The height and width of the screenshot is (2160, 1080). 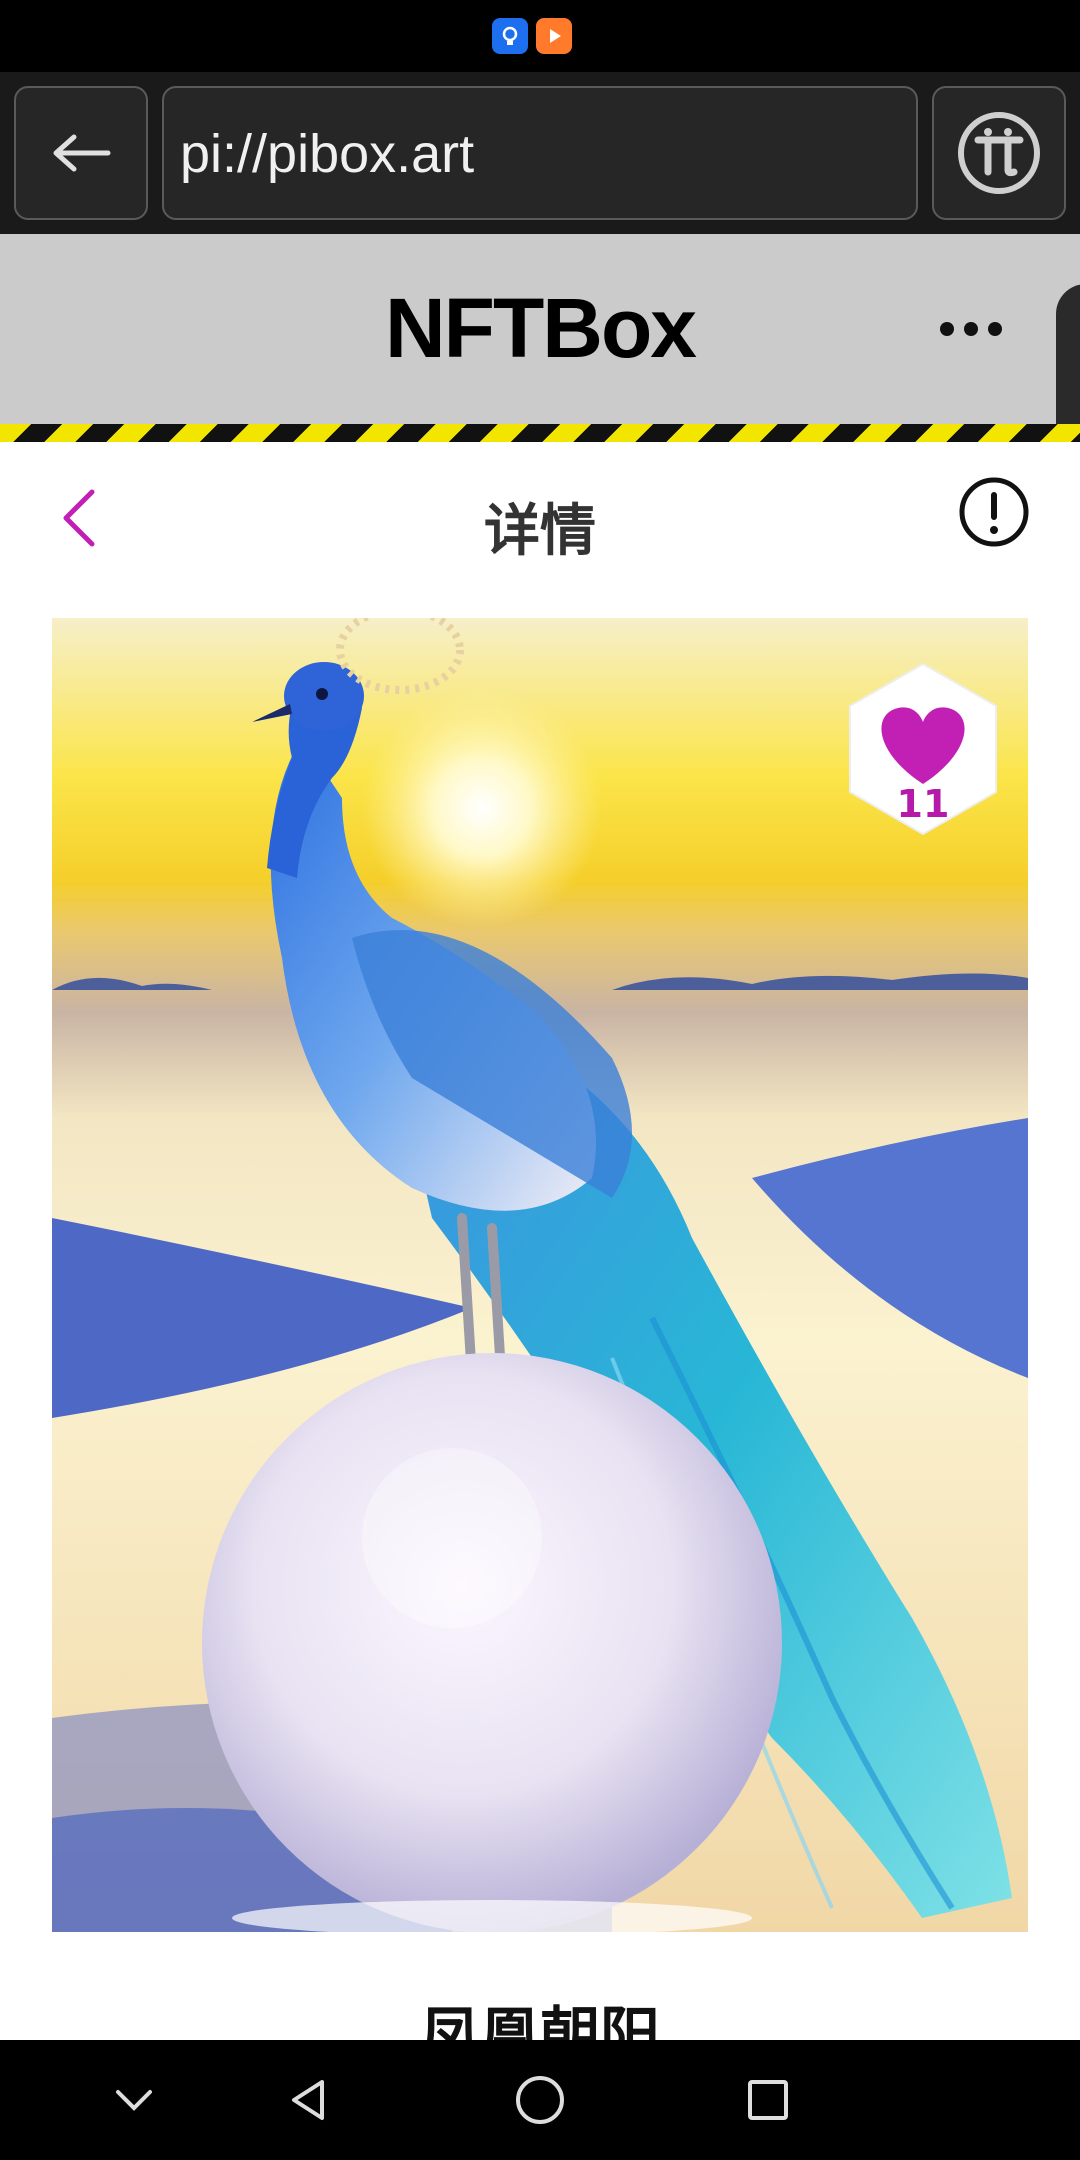 I want to click on pi-logo-icon, so click(x=999, y=153).